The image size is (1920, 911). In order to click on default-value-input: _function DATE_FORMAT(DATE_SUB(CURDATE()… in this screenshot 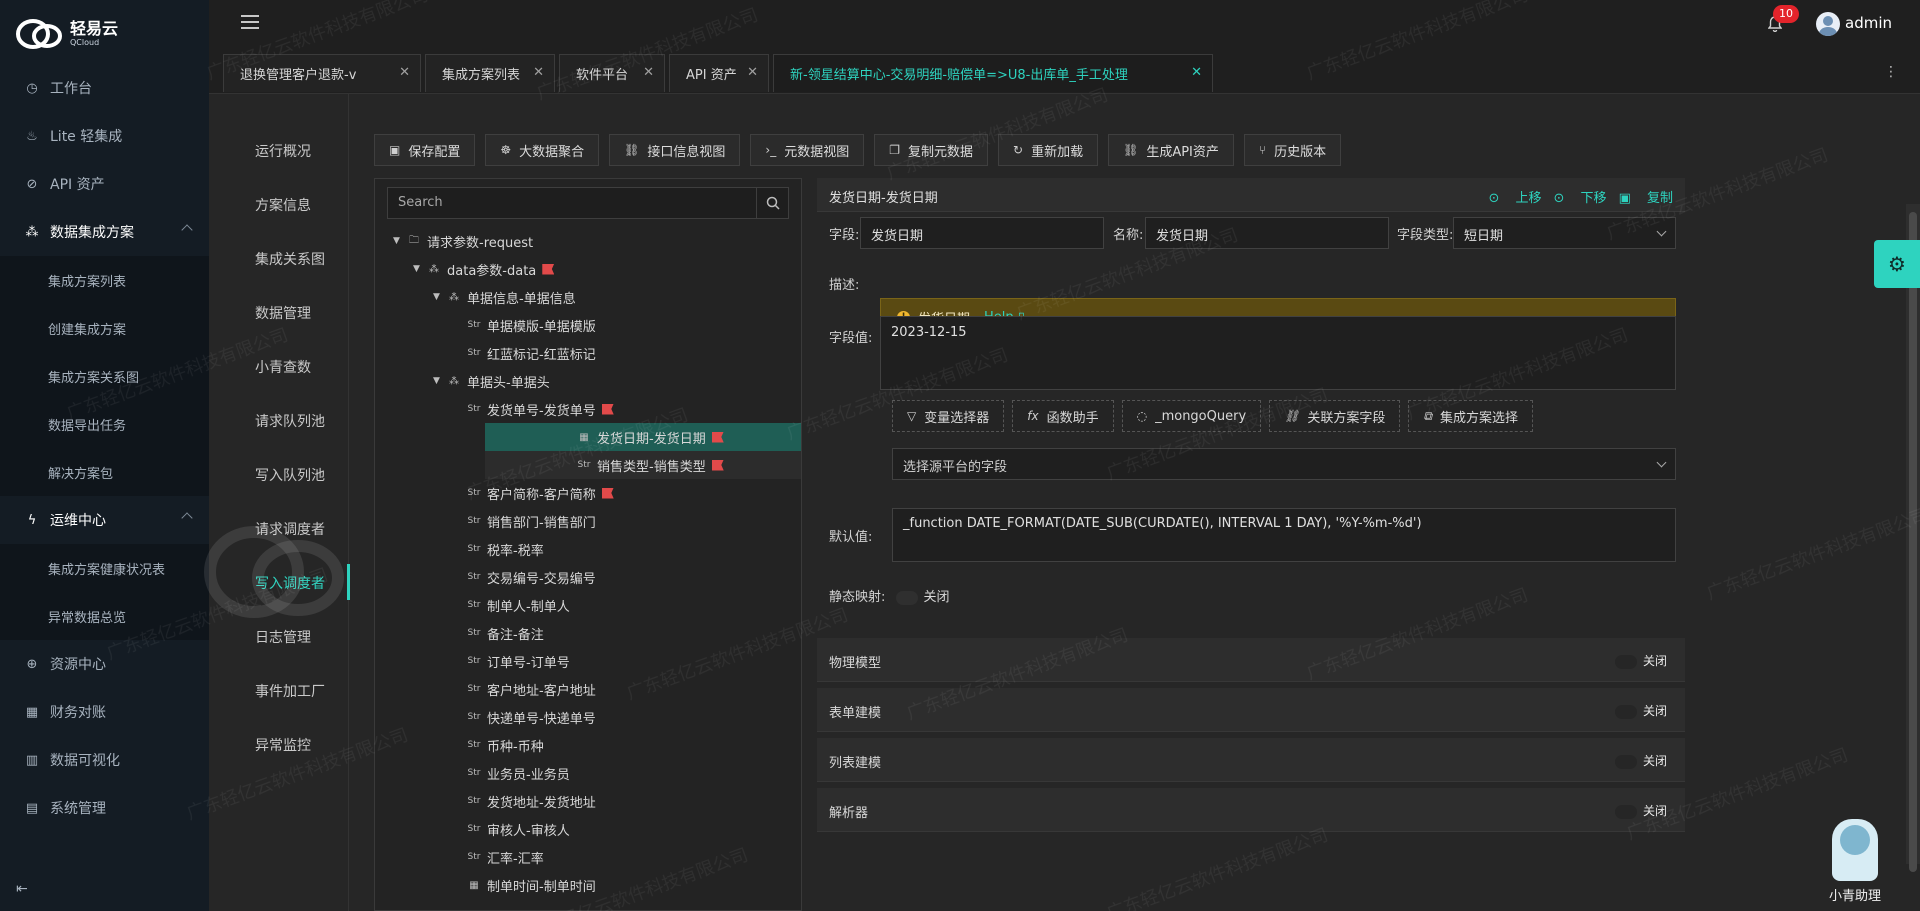, I will do `click(1284, 535)`.